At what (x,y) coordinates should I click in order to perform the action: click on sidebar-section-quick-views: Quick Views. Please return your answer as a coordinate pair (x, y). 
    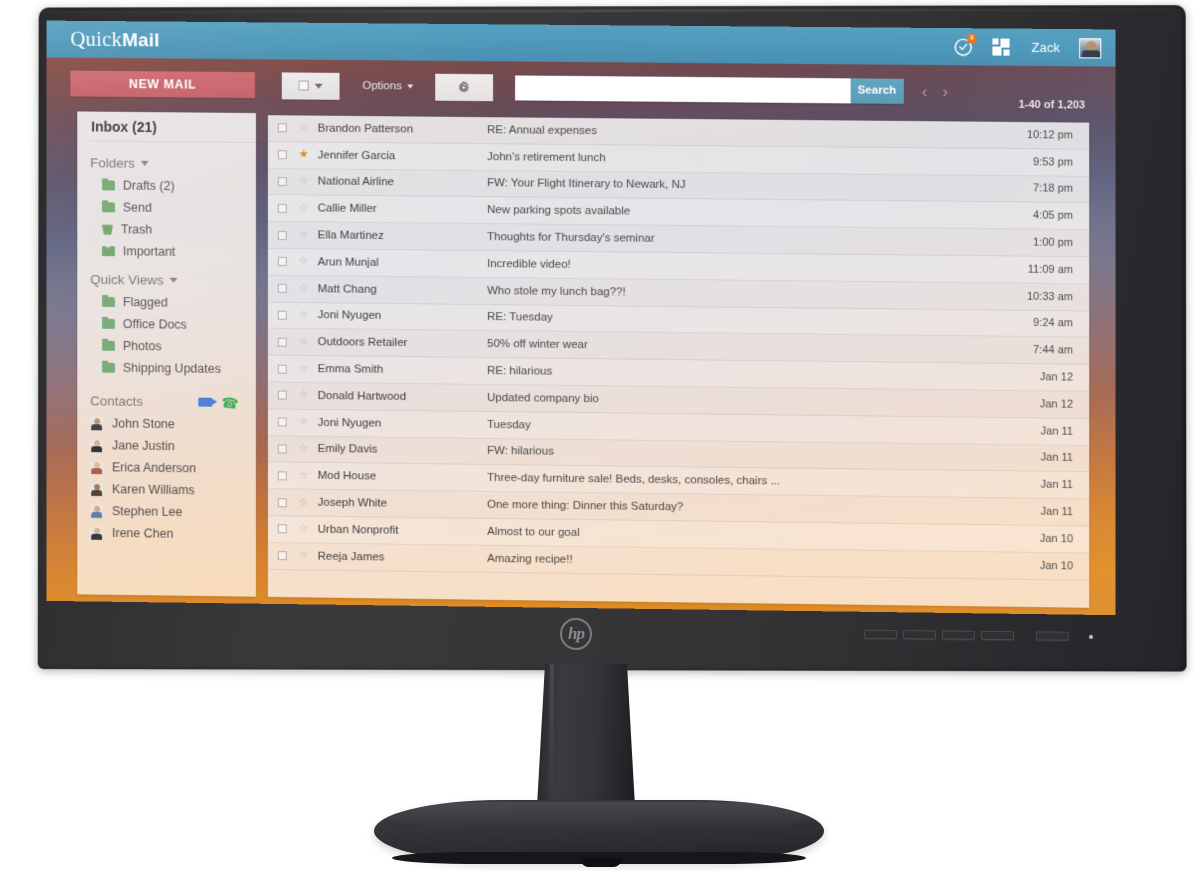
    Looking at the image, I should click on (173, 280).